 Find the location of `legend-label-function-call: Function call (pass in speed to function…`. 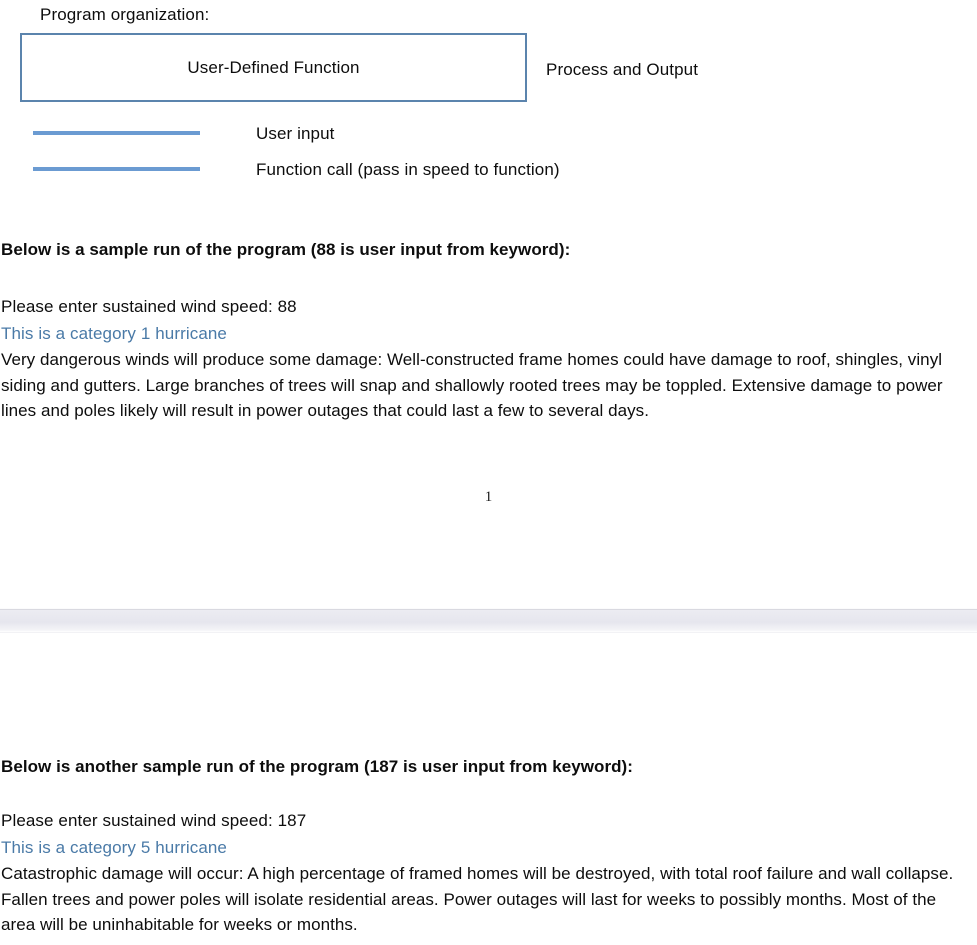

legend-label-function-call: Function call (pass in speed to function… is located at coordinates (408, 169).